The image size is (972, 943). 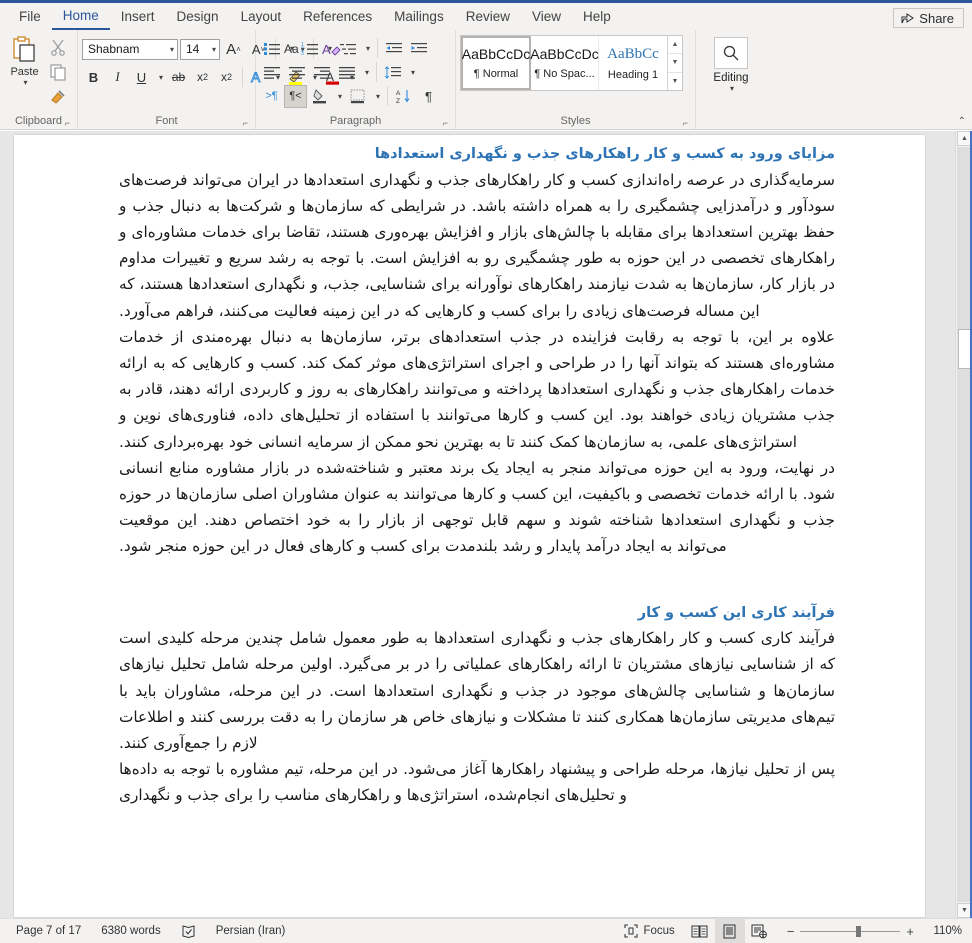 What do you see at coordinates (393, 72) in the screenshot?
I see `line-spacing-icon` at bounding box center [393, 72].